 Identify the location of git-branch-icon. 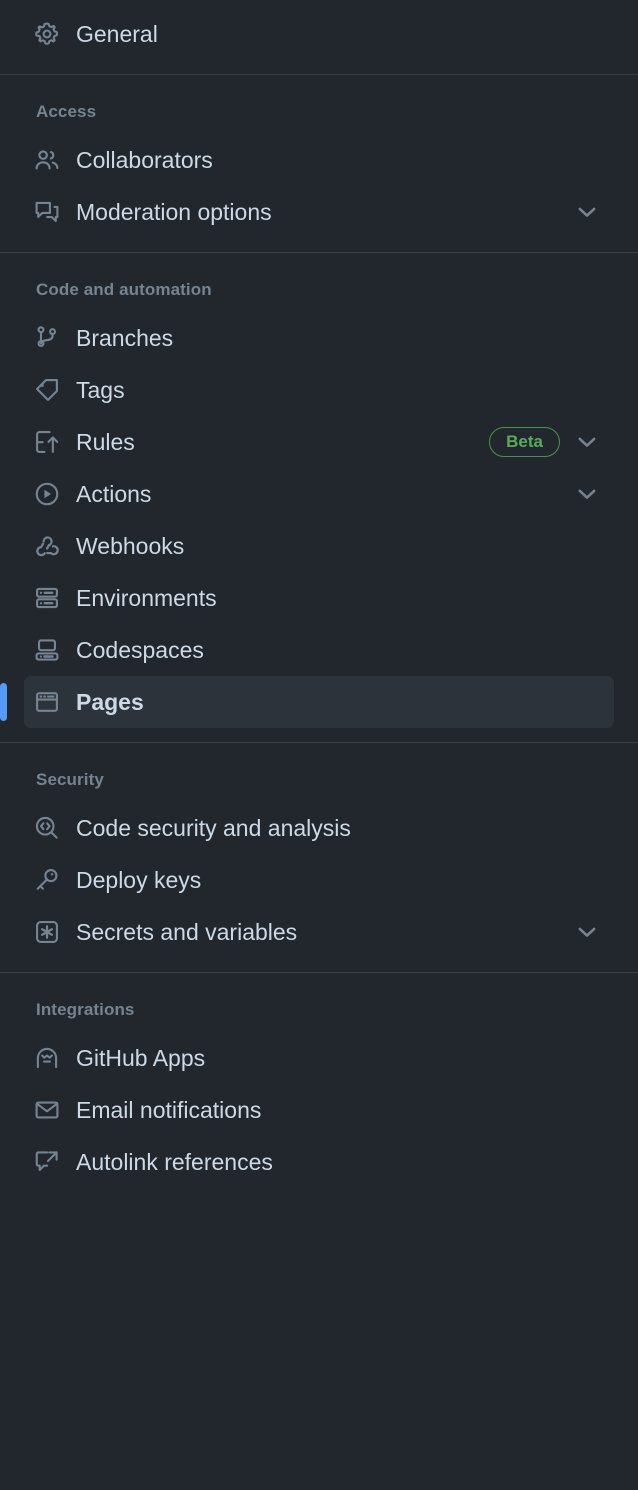
(47, 338).